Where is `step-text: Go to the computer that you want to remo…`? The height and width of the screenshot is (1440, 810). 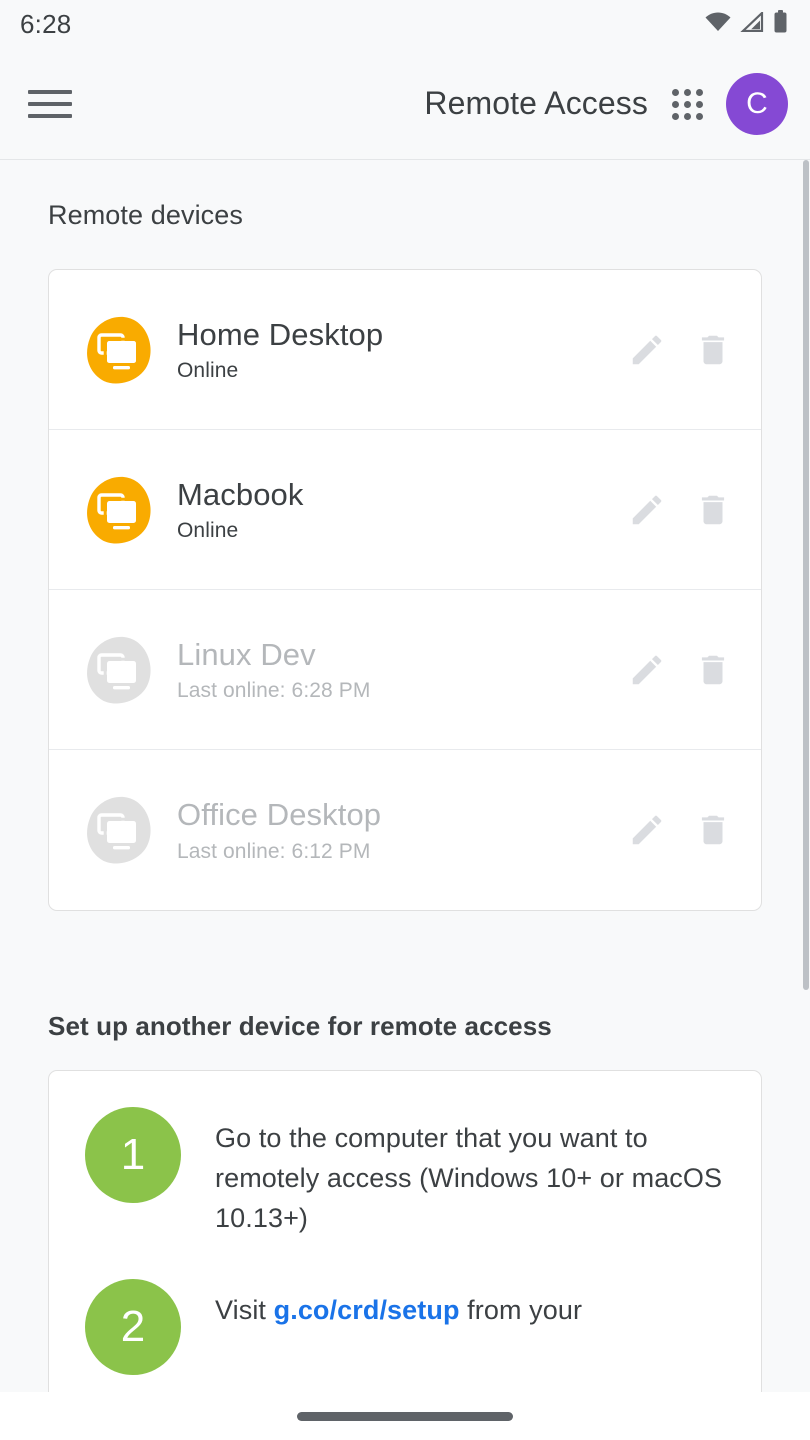
step-text: Go to the computer that you want to remo… is located at coordinates (470, 1173).